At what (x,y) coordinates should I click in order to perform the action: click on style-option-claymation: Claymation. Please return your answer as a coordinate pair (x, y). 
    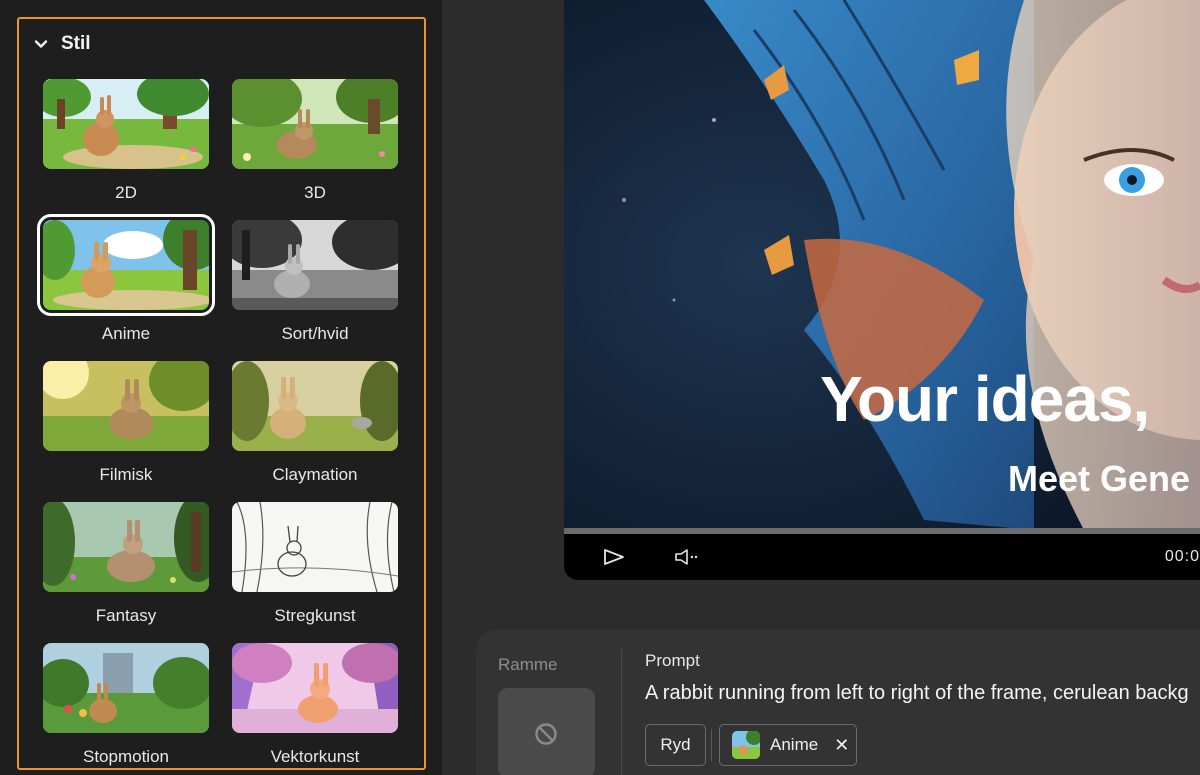
    Looking at the image, I should click on (315, 423).